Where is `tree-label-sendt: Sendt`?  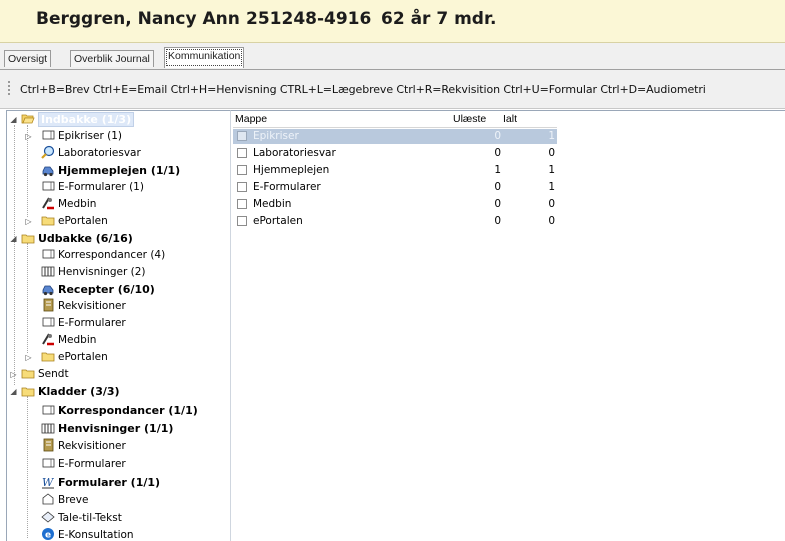
tree-label-sendt: Sendt is located at coordinates (53, 374).